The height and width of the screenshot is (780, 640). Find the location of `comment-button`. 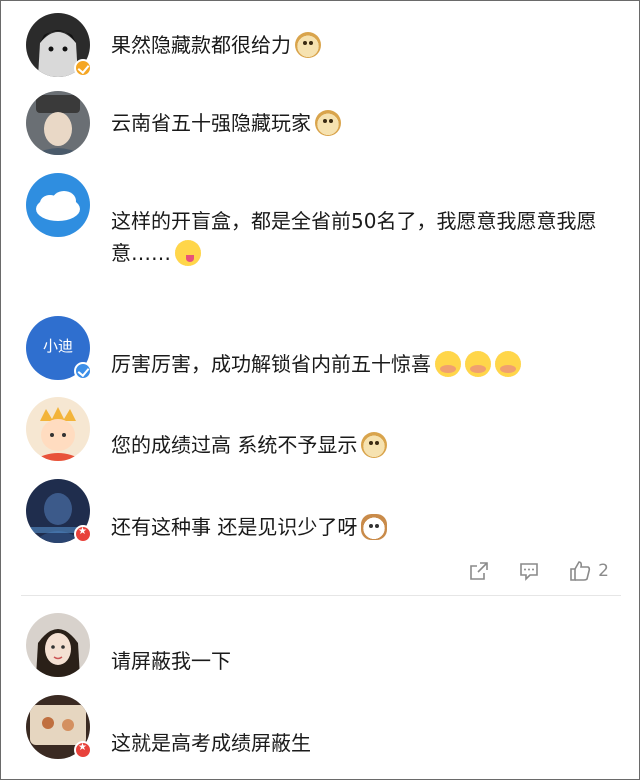

comment-button is located at coordinates (529, 571).